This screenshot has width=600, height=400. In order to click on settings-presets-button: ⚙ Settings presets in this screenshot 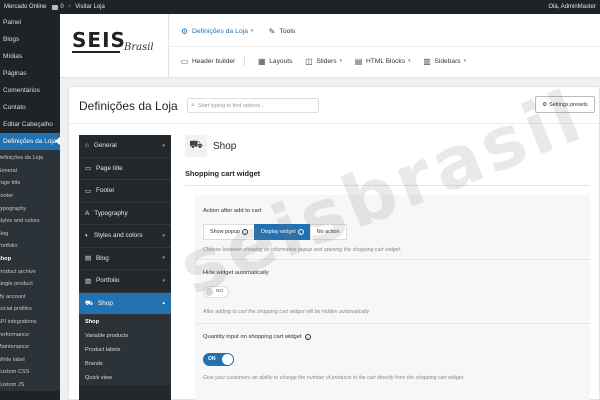, I will do `click(565, 104)`.